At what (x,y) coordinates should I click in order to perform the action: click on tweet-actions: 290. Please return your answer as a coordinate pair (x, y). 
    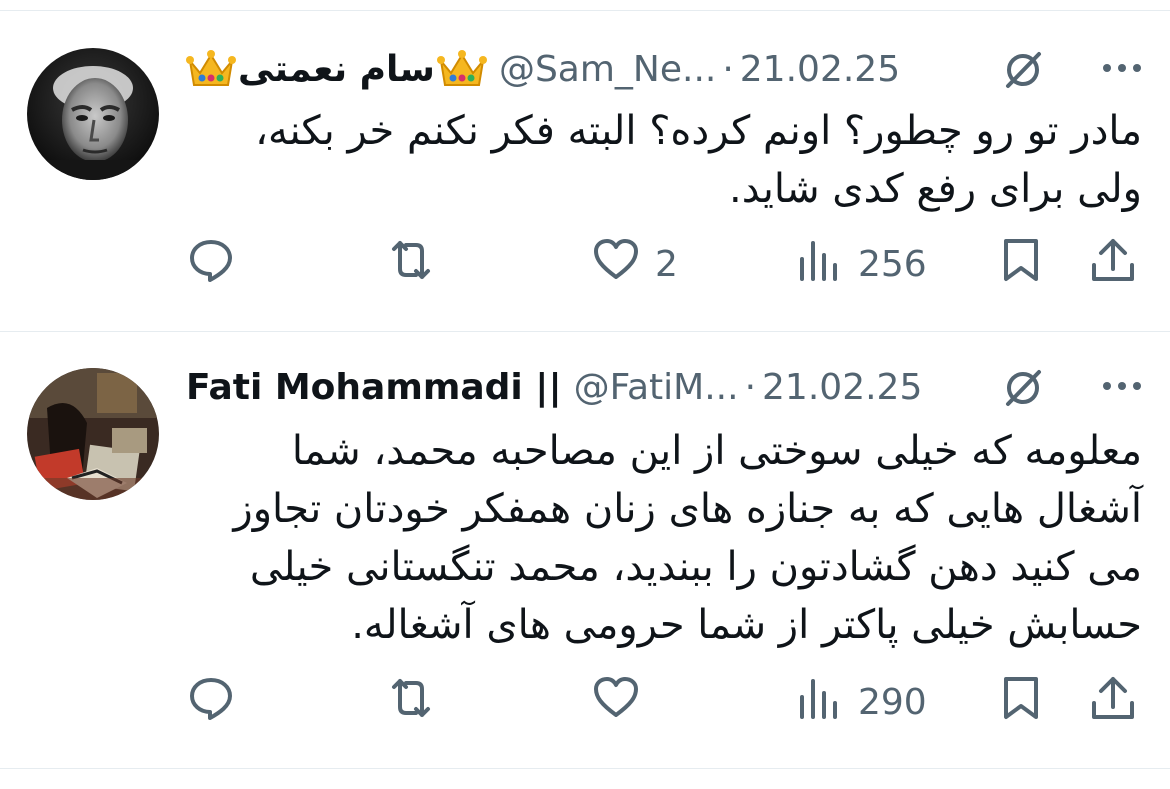
    Looking at the image, I should click on (664, 702).